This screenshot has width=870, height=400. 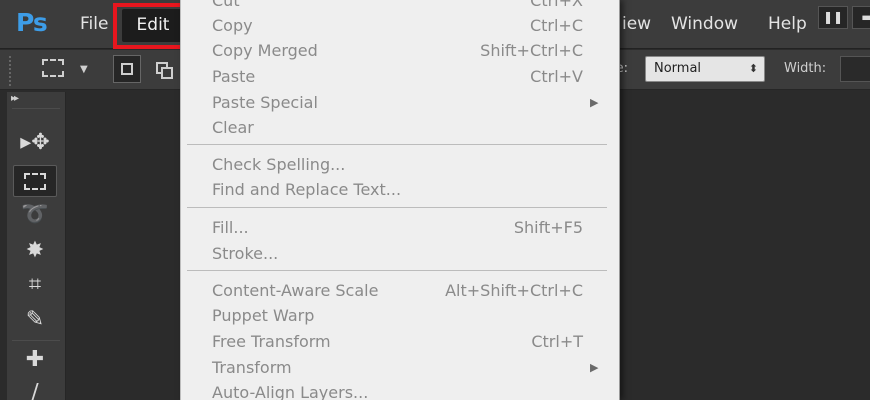 What do you see at coordinates (53, 68) in the screenshot?
I see `rectangular-marquee-icon` at bounding box center [53, 68].